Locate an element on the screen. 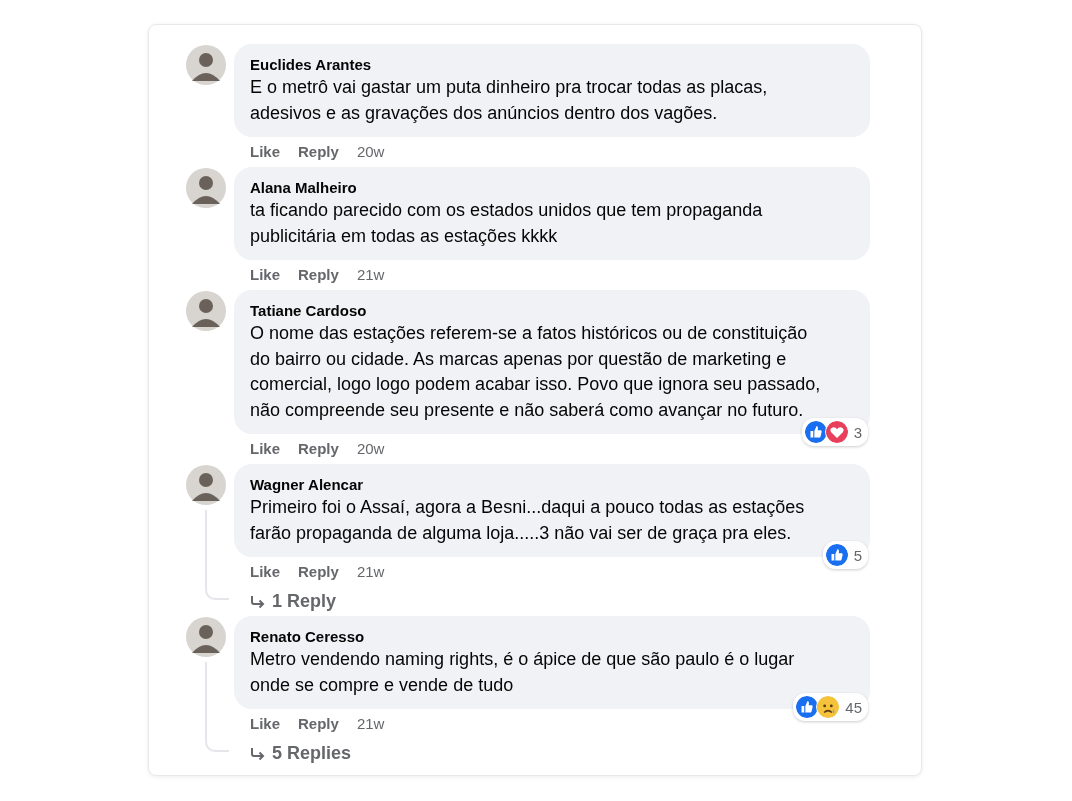  heart-icon is located at coordinates (836, 432).